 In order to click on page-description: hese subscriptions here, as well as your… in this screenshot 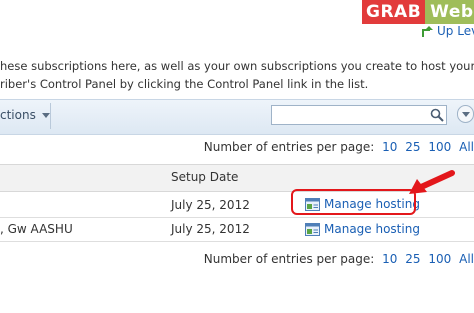, I will do `click(237, 75)`.